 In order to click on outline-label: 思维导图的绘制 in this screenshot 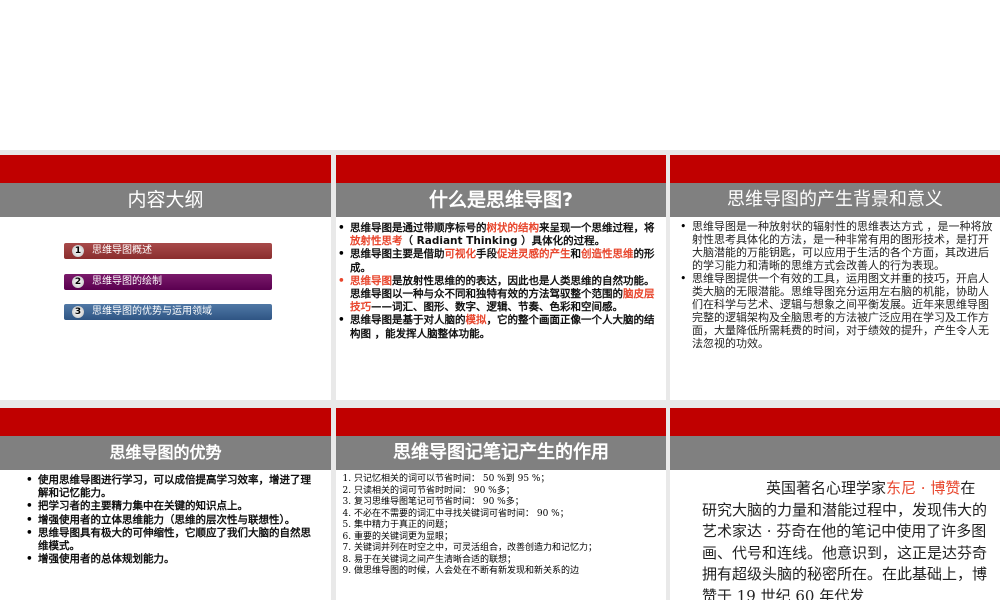, I will do `click(127, 281)`.